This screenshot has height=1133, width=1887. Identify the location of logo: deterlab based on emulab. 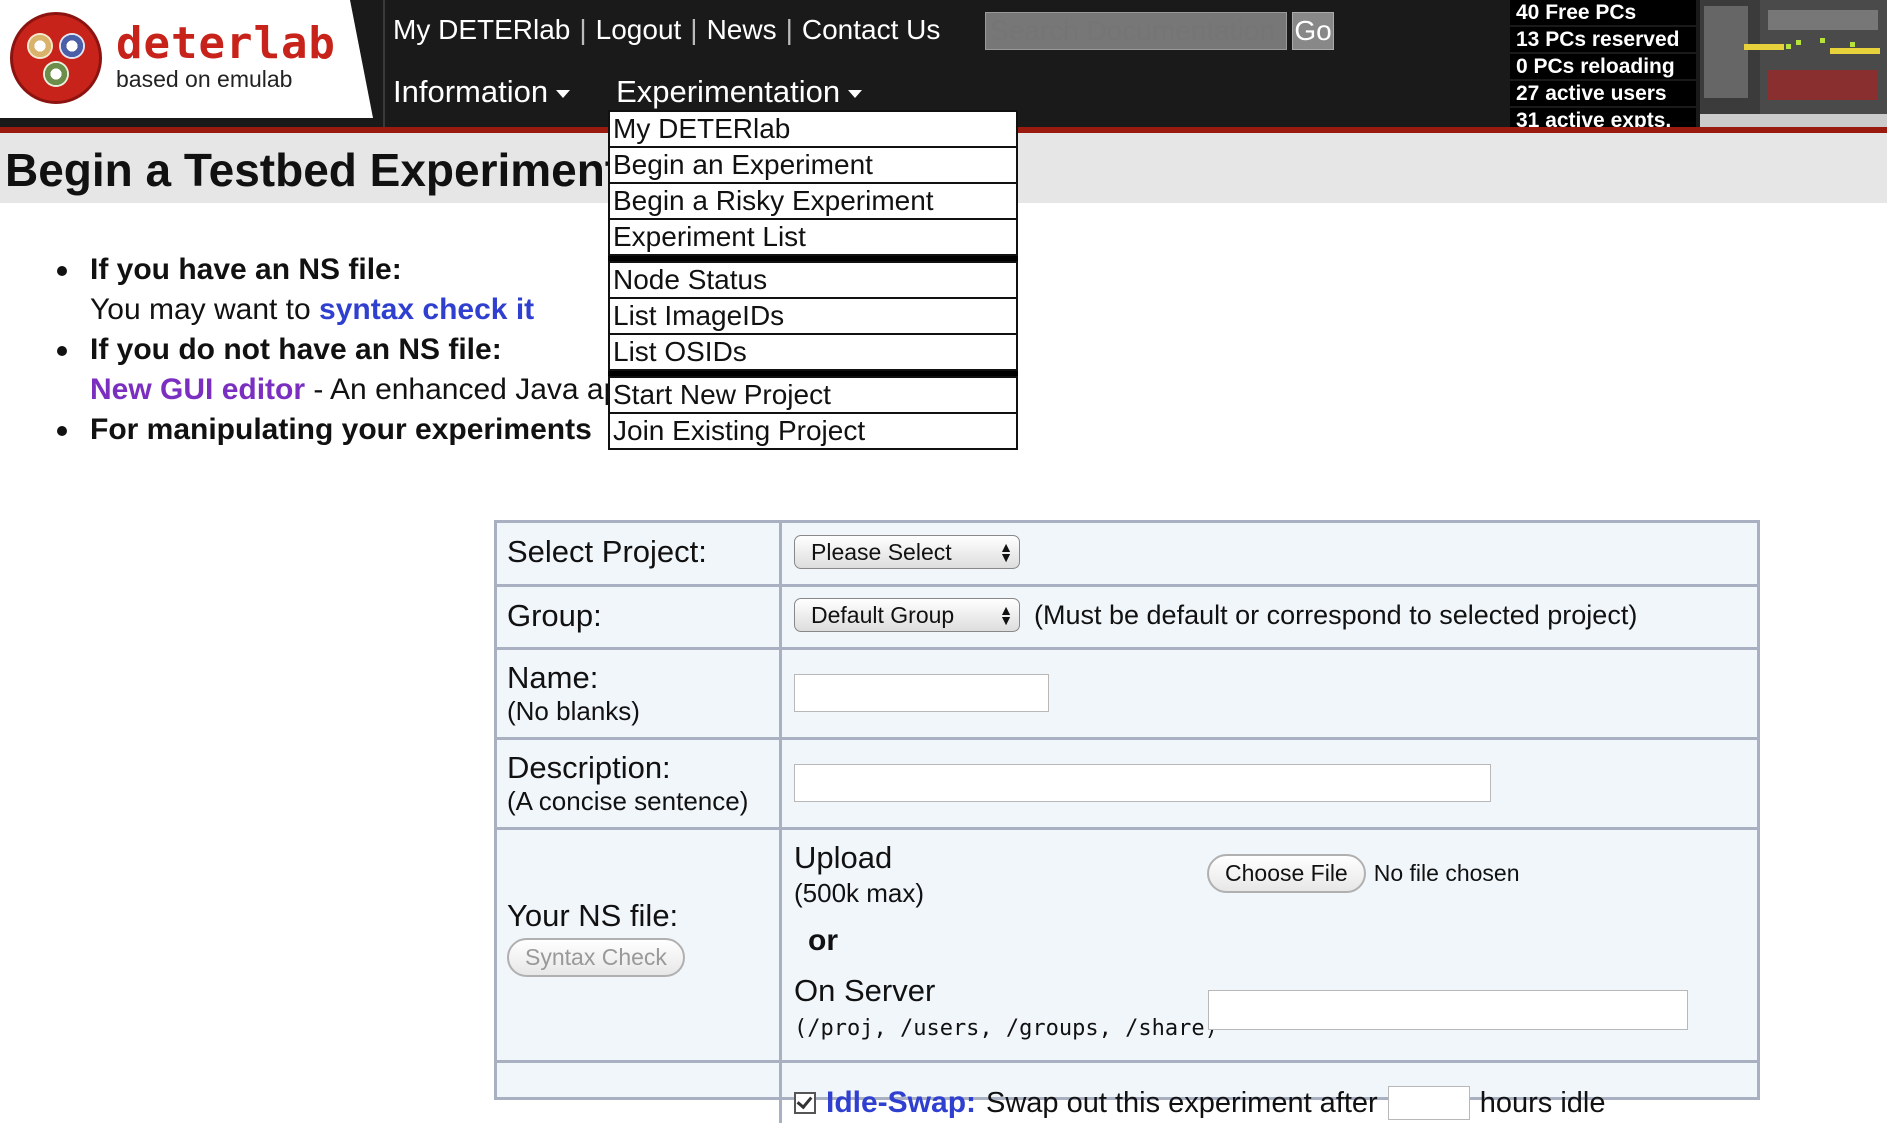
(186, 59).